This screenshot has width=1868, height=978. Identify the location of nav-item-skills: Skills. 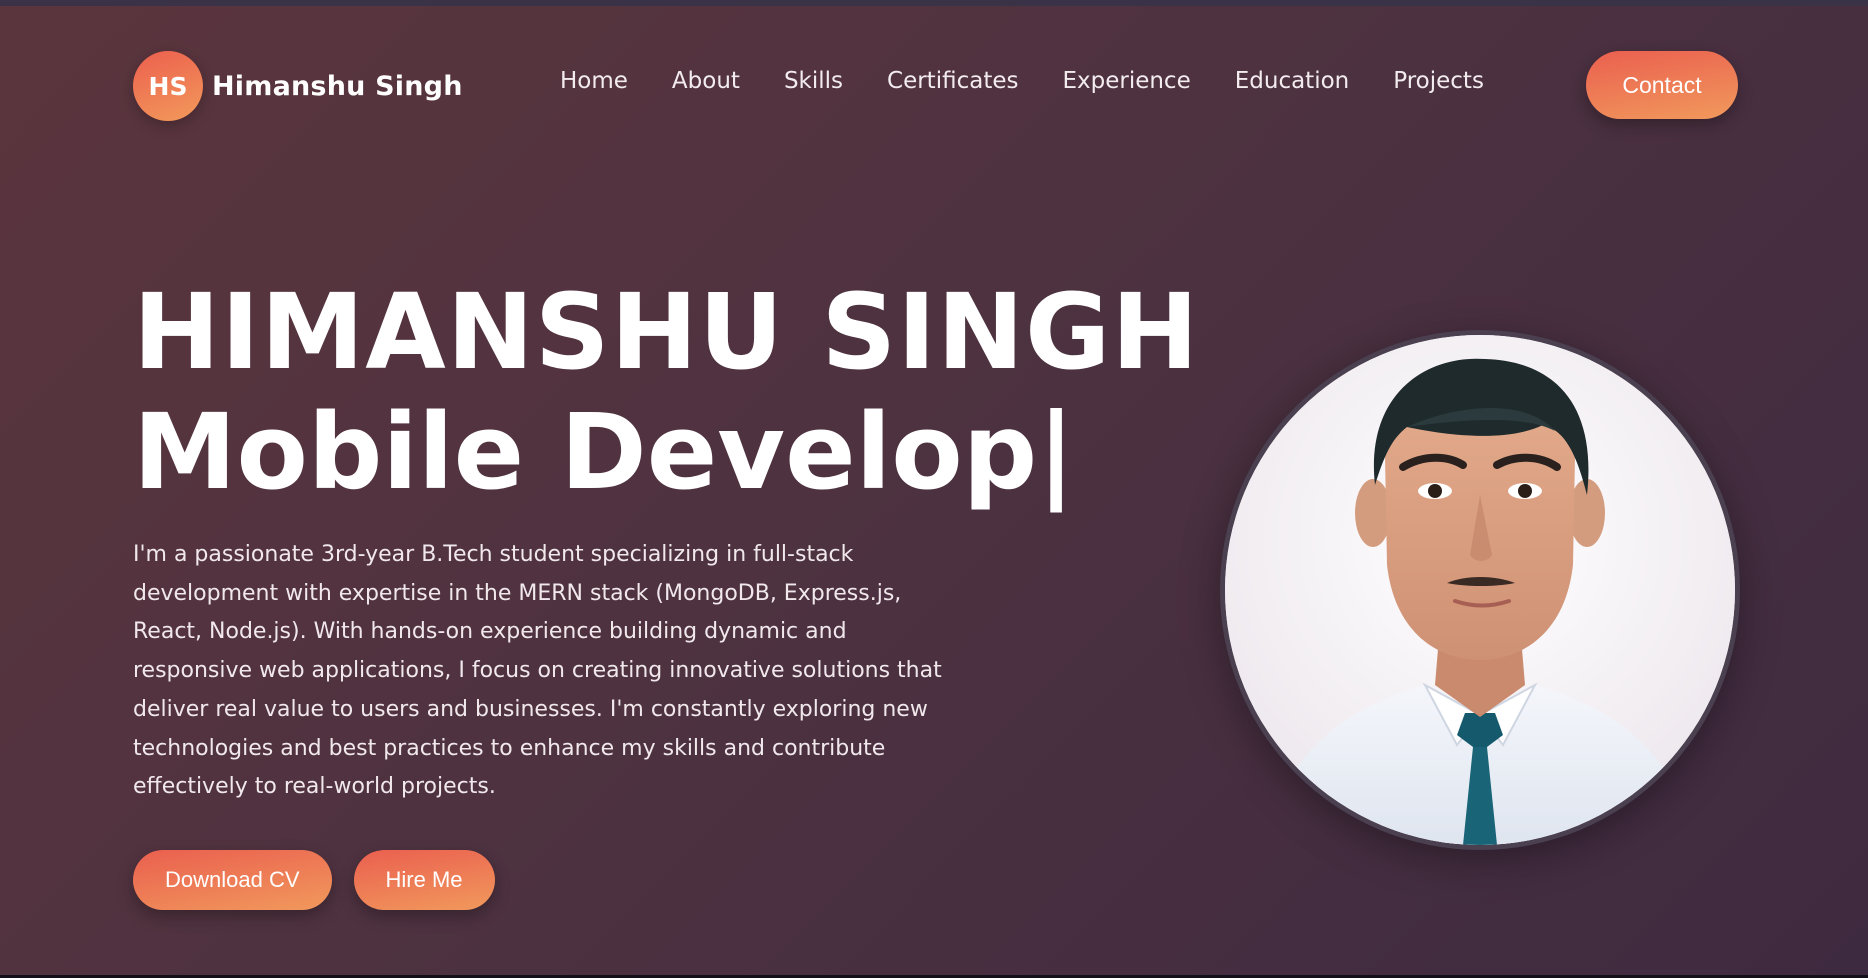
(813, 81).